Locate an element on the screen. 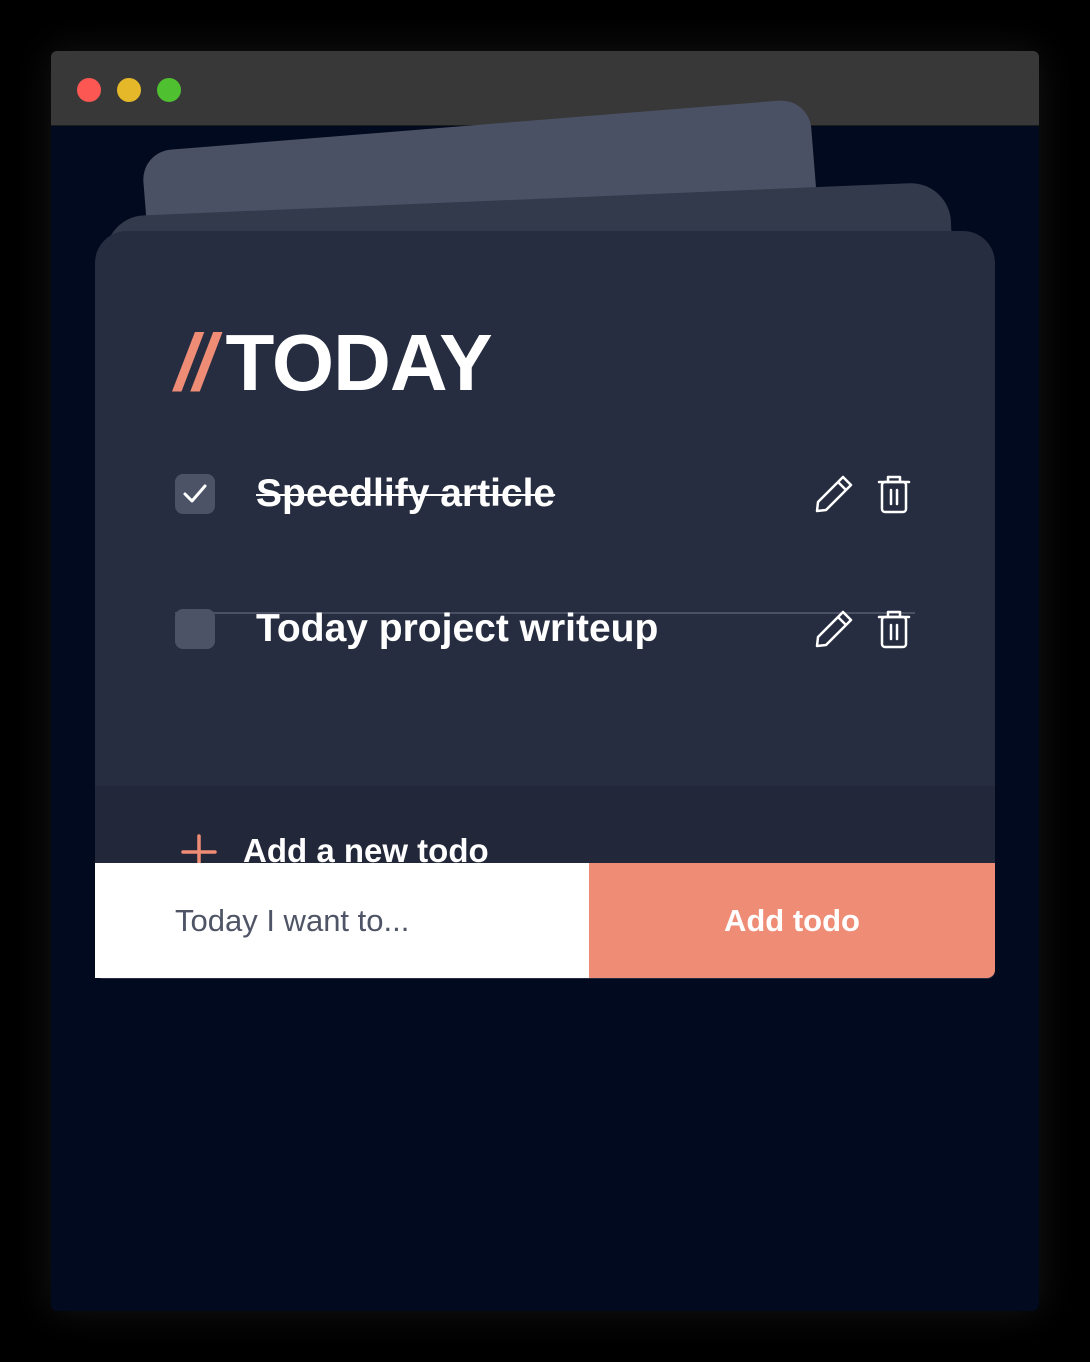  todo-item: Speedlify article is located at coordinates (545, 494).